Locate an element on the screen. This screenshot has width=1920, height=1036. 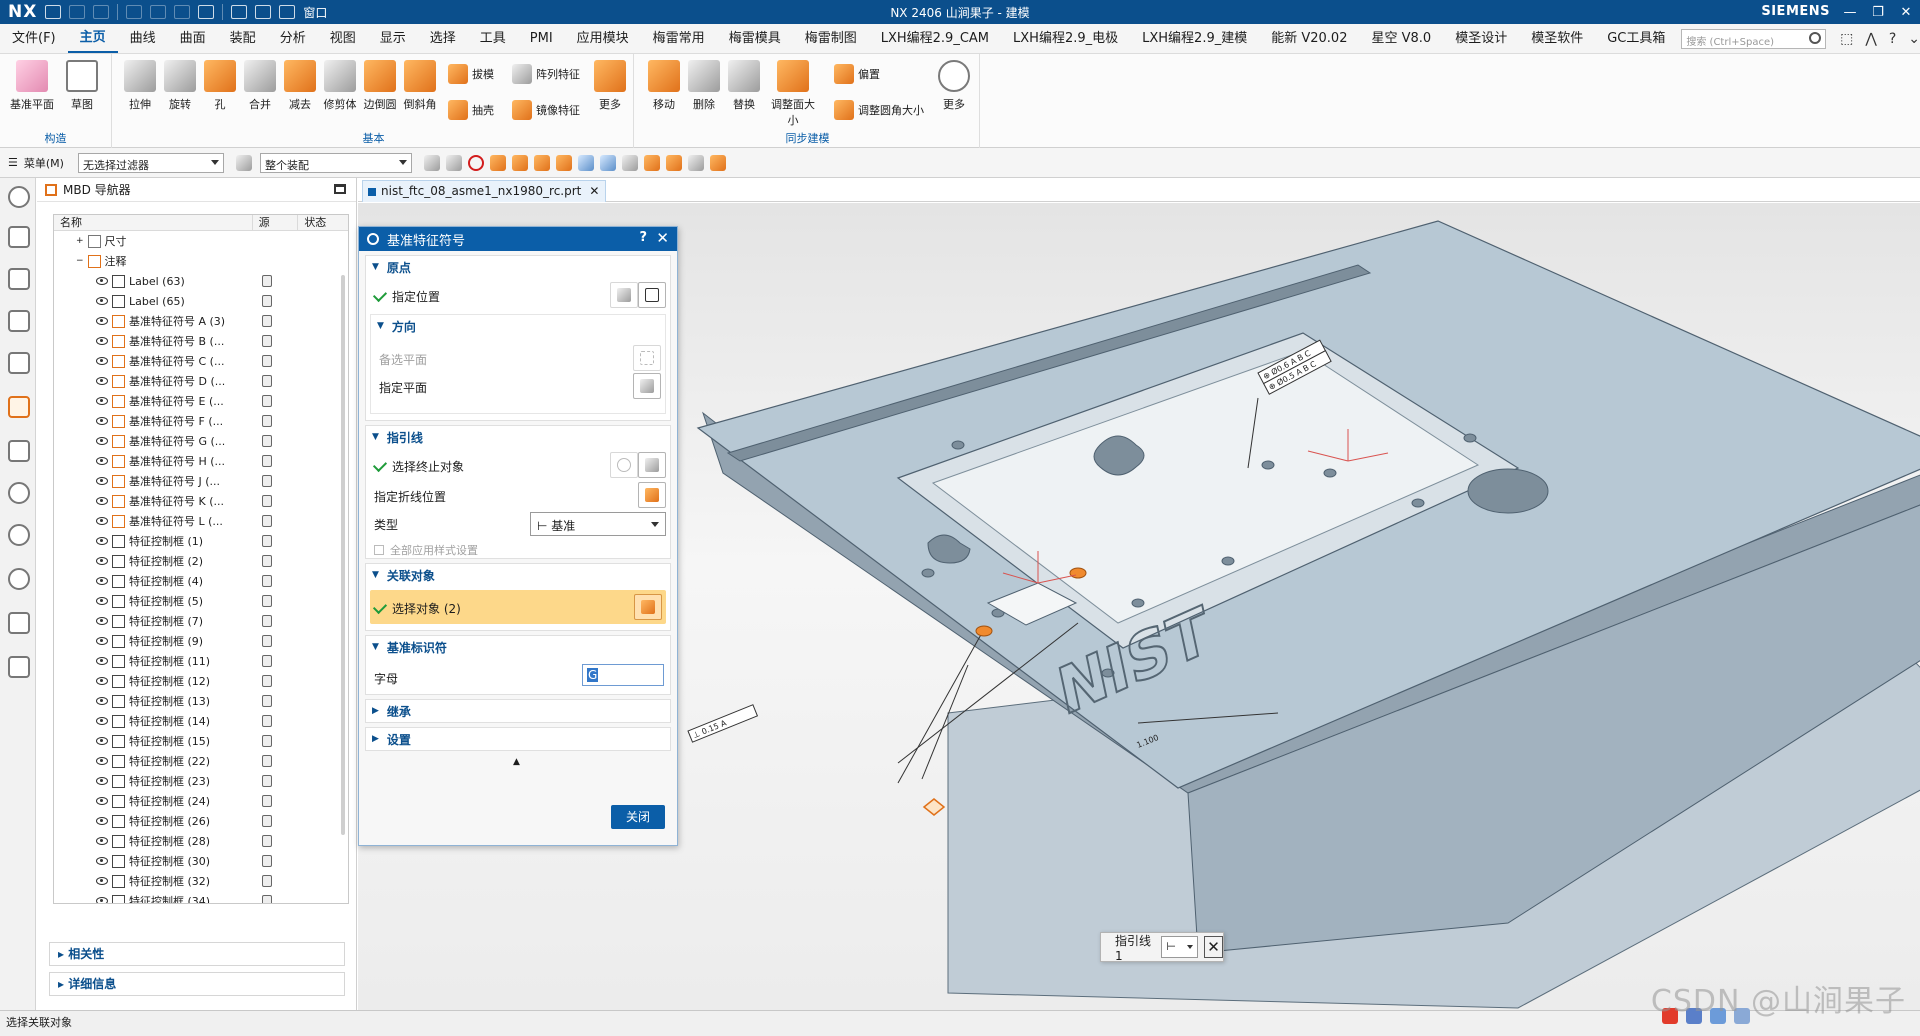
tree-row: 特征控制框 (9) is located at coordinates (201, 641).